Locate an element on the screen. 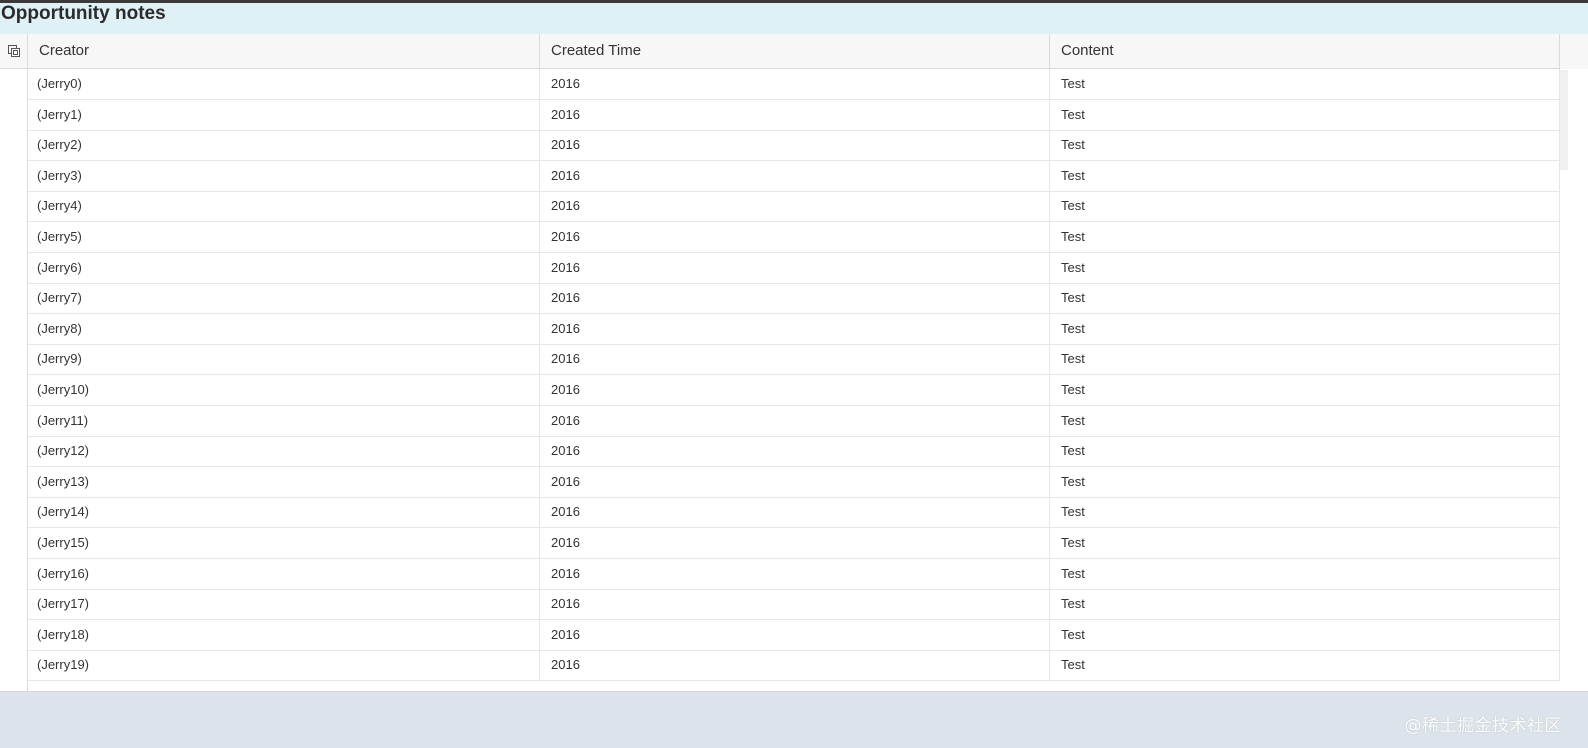 The width and height of the screenshot is (1588, 748). select-all-icon is located at coordinates (14, 51).